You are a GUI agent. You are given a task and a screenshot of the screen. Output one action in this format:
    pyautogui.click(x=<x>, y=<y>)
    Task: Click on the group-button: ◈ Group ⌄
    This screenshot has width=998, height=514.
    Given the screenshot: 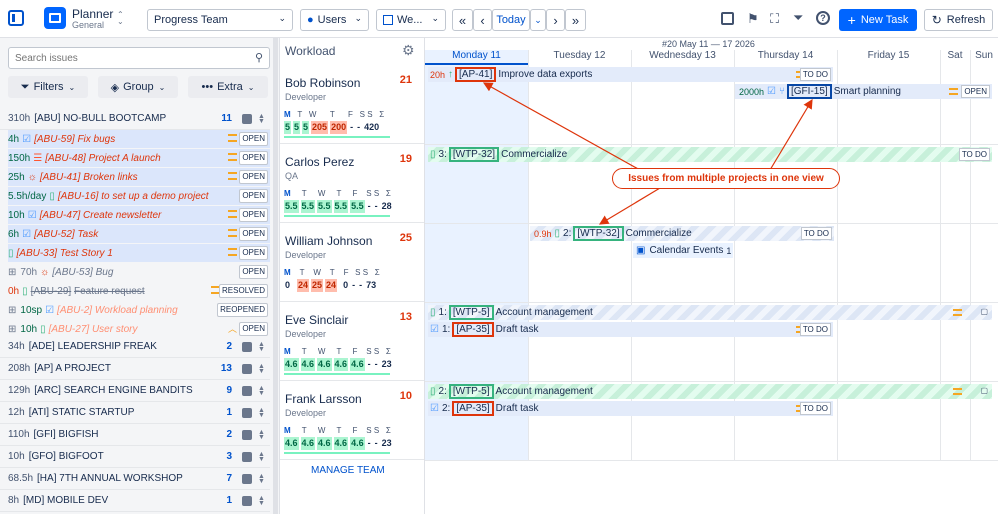 What is the action you would take?
    pyautogui.click(x=138, y=87)
    